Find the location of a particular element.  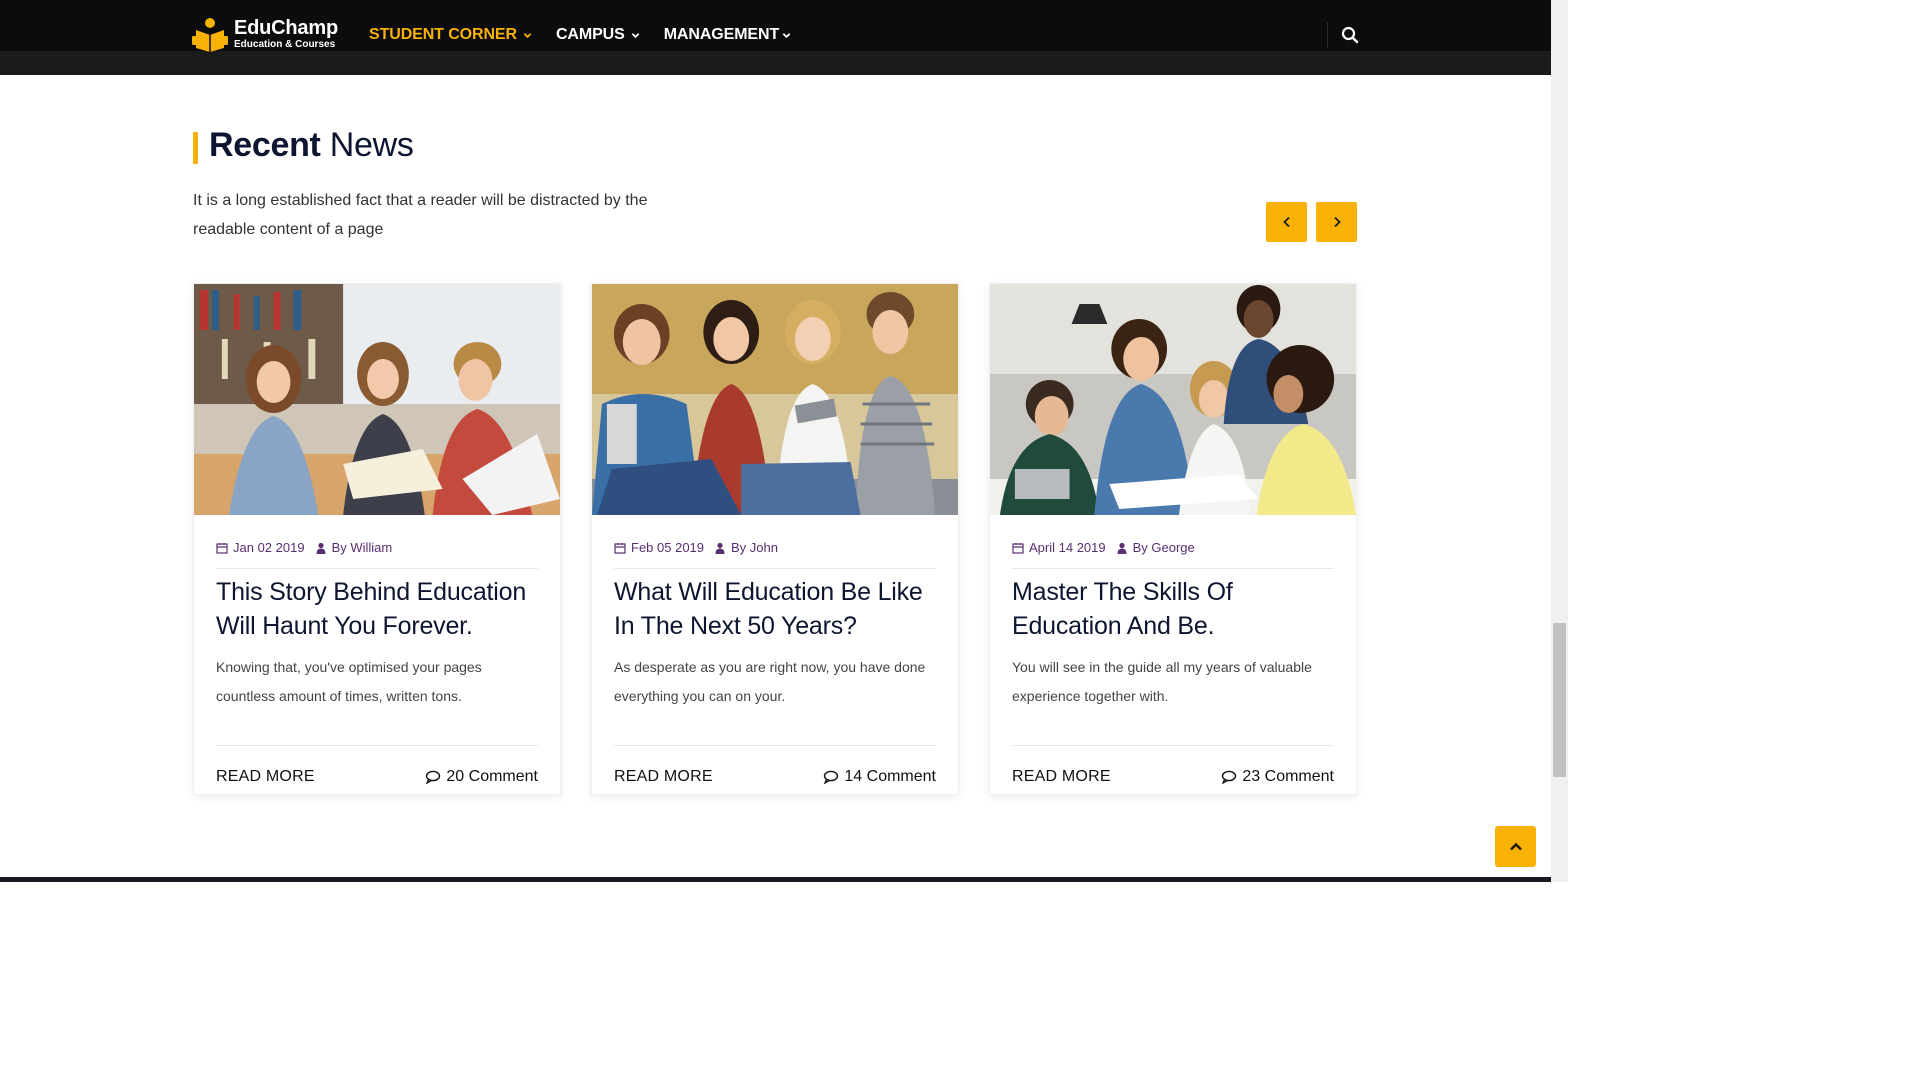

nav-item-management: MANAGEMENT is located at coordinates (727, 35).